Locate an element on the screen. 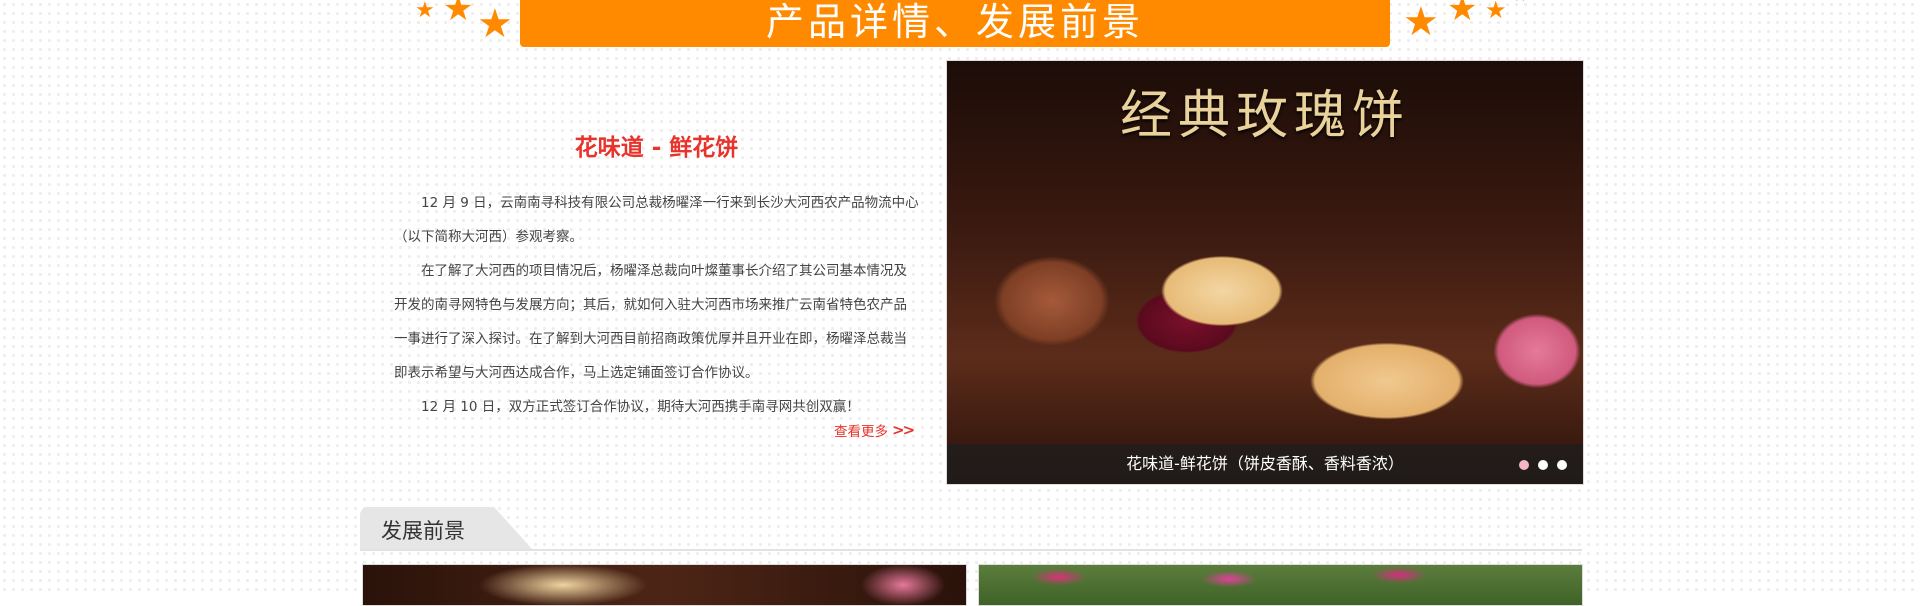 The width and height of the screenshot is (1920, 606). read-more-label: 查看更多 is located at coordinates (861, 432).